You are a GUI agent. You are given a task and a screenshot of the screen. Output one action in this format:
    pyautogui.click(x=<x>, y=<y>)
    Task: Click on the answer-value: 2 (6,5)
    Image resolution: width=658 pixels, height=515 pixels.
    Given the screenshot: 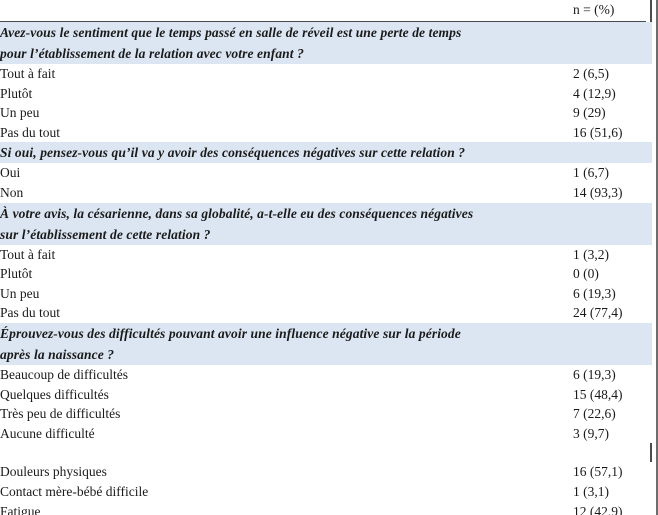 What is the action you would take?
    pyautogui.click(x=610, y=74)
    